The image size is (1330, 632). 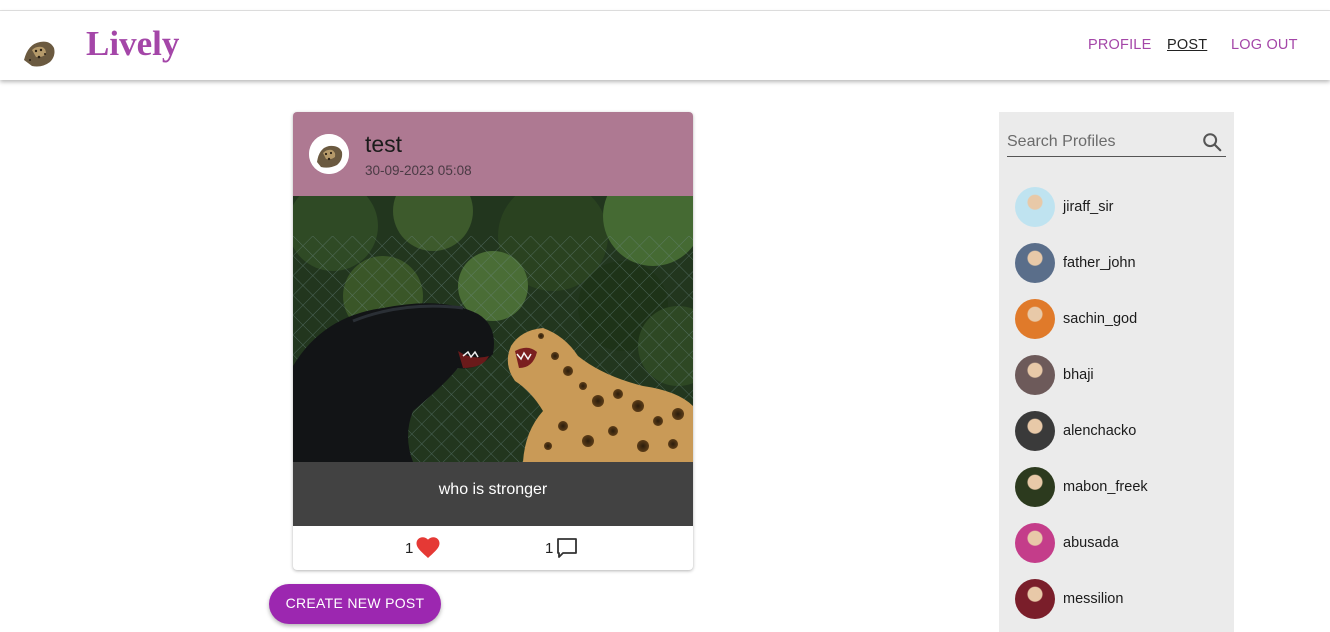 I want to click on profile-name: mabon_freek, so click(x=1105, y=487).